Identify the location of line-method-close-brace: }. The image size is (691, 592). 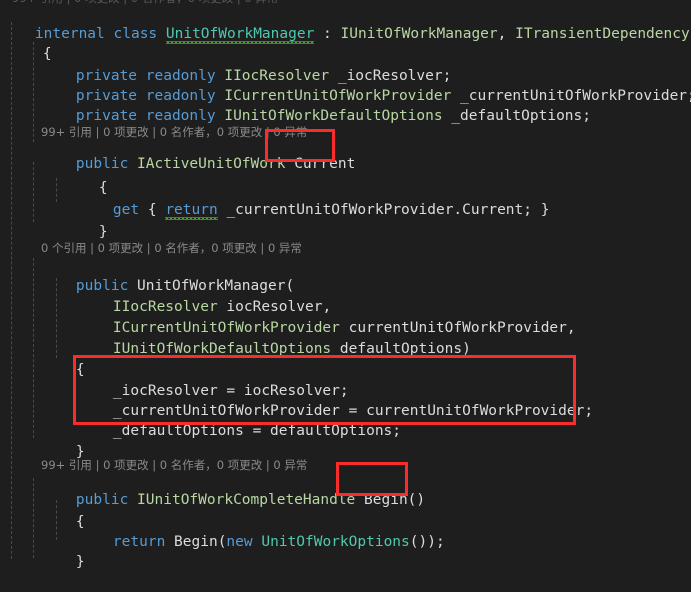
(345, 551).